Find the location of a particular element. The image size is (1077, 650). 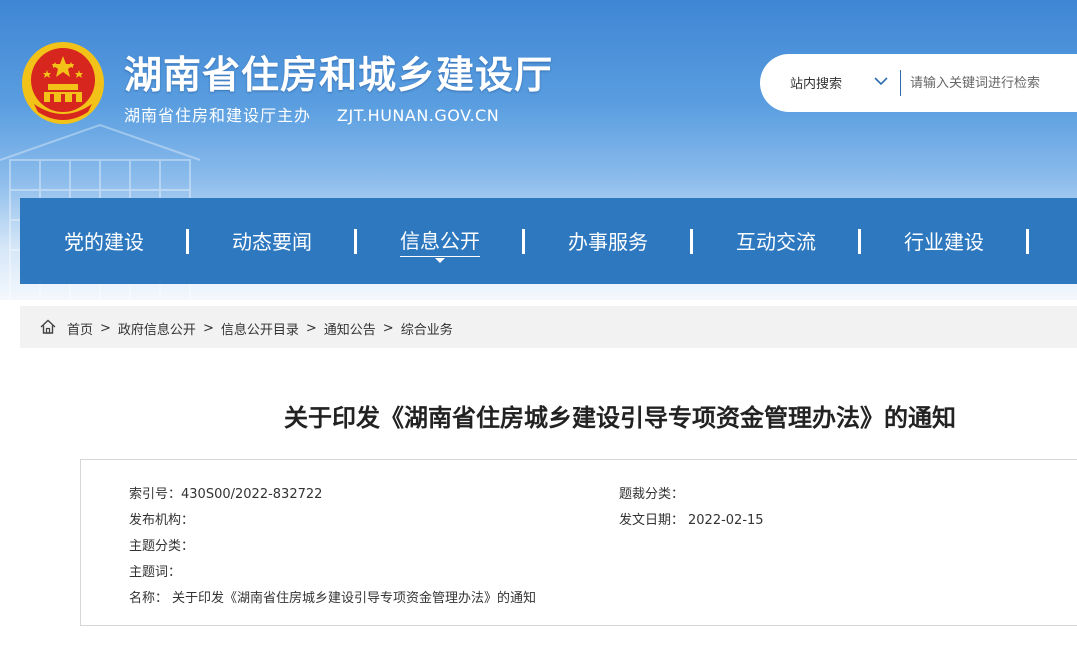

meta-document-name: 名称： 关于印发《湖南省住房城乡建设引导专项资金管理办法》的通知 is located at coordinates (332, 596).